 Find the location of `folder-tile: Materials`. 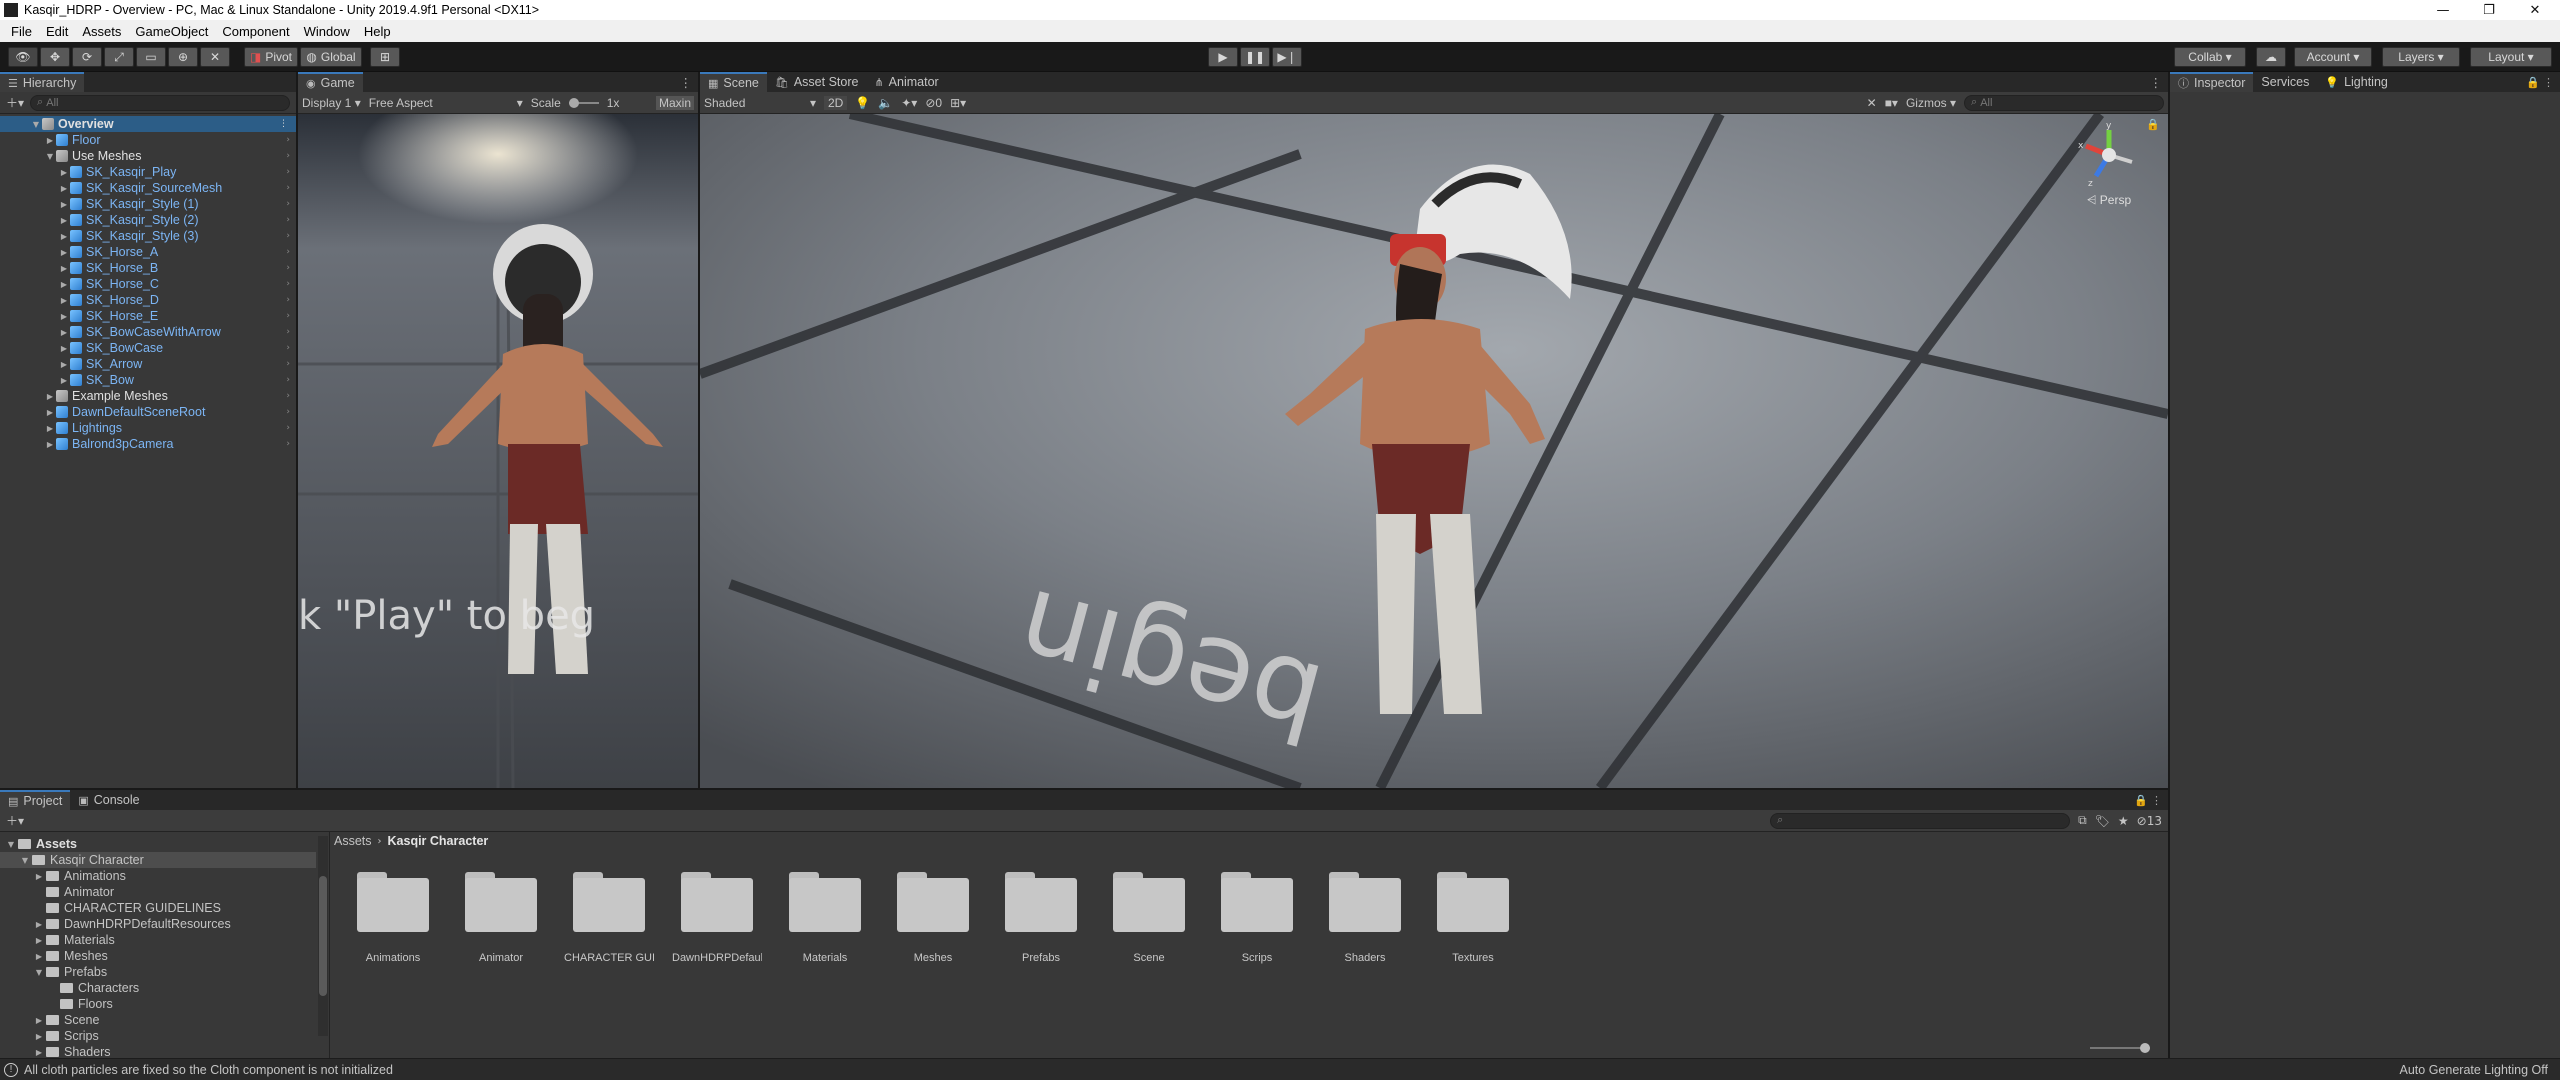

folder-tile: Materials is located at coordinates (825, 918).